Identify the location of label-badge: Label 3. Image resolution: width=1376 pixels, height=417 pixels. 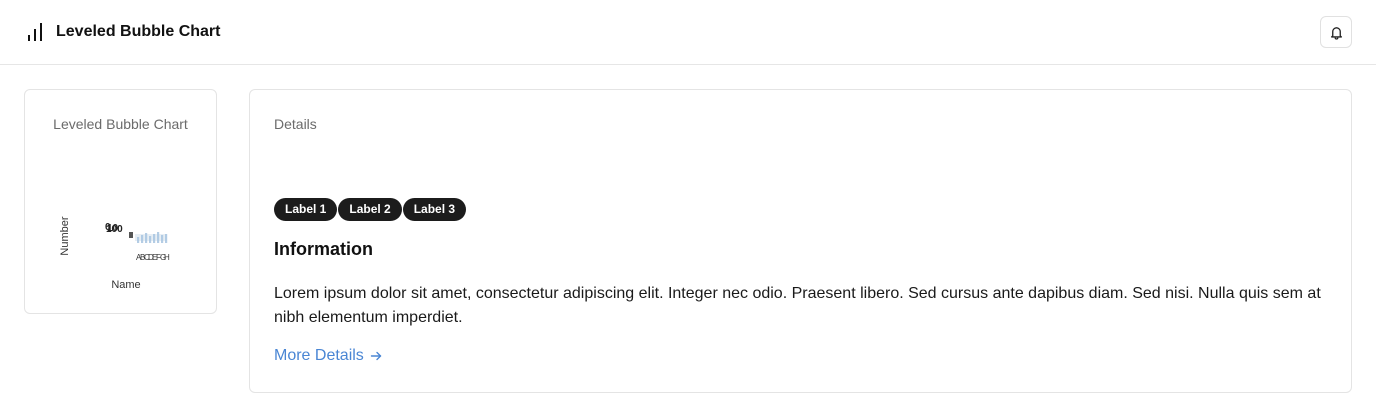
(434, 209).